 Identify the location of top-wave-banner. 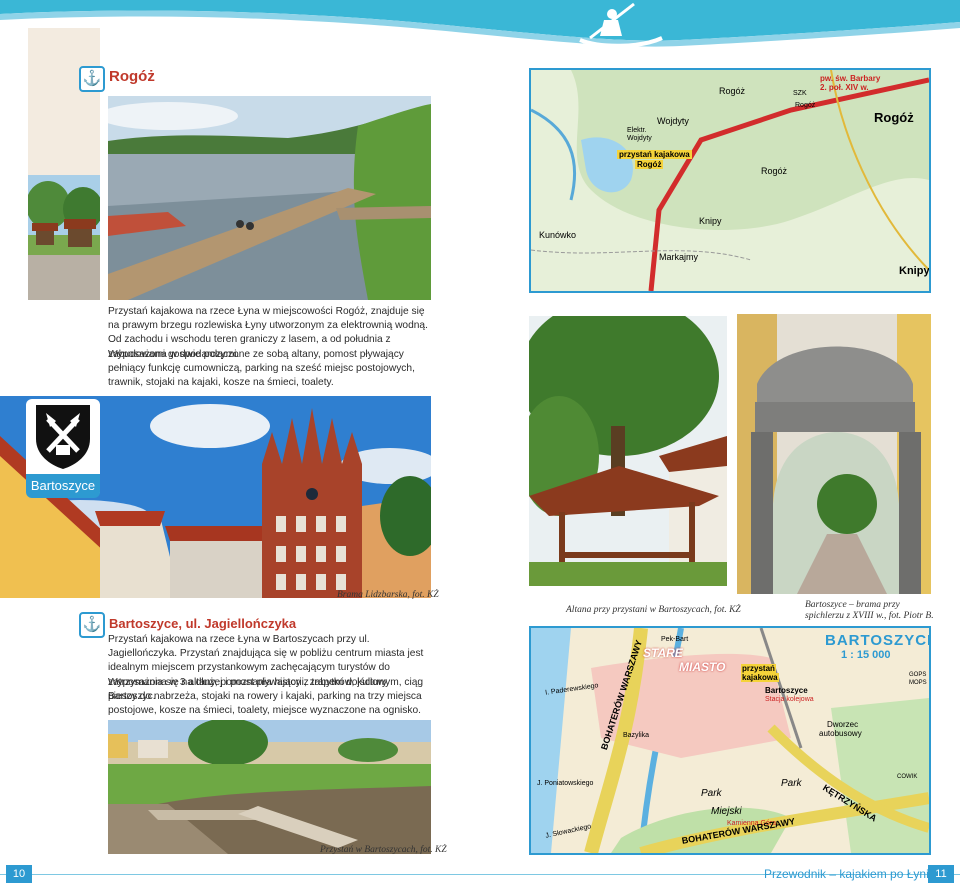
(480, 24).